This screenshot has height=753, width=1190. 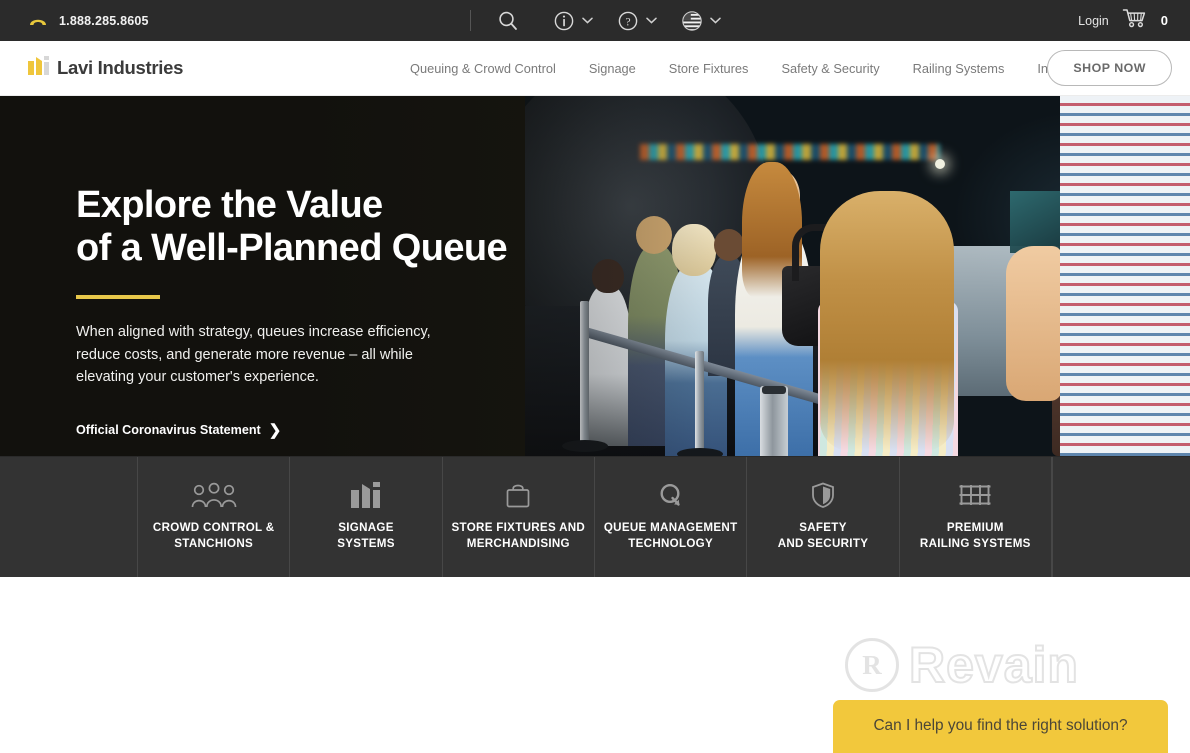 I want to click on category-label: PREMIUM RAILING SYSTEMS, so click(x=975, y=535).